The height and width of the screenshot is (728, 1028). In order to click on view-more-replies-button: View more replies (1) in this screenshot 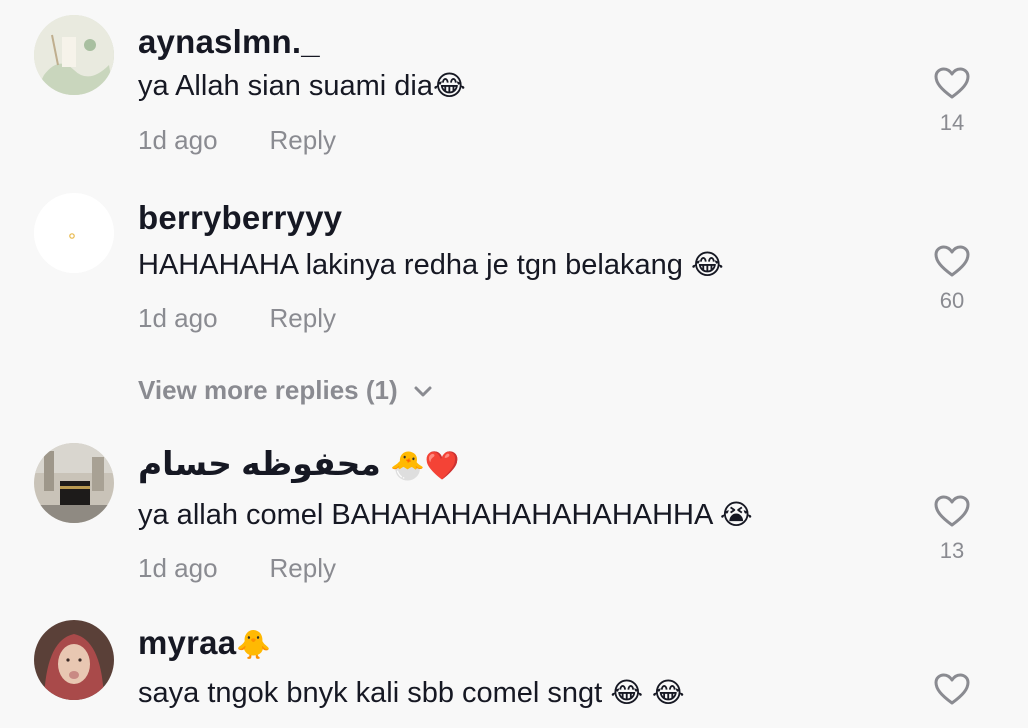, I will do `click(285, 390)`.